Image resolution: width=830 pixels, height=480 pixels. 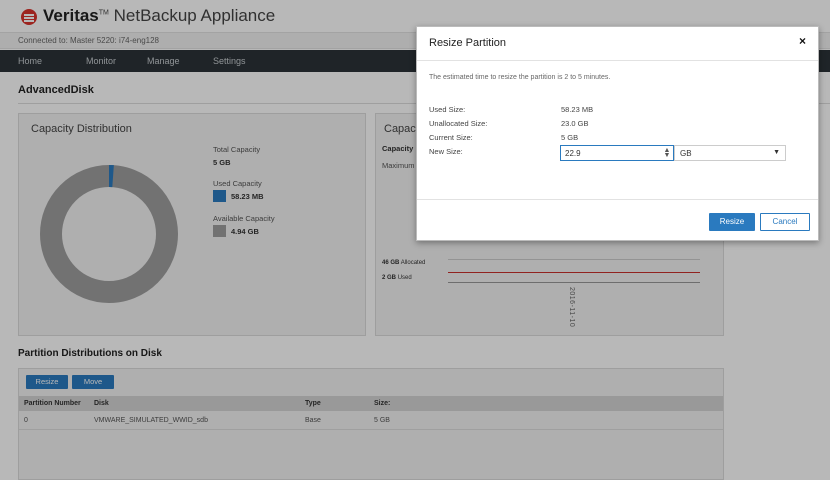 I want to click on cancel-button: Cancel, so click(x=785, y=222).